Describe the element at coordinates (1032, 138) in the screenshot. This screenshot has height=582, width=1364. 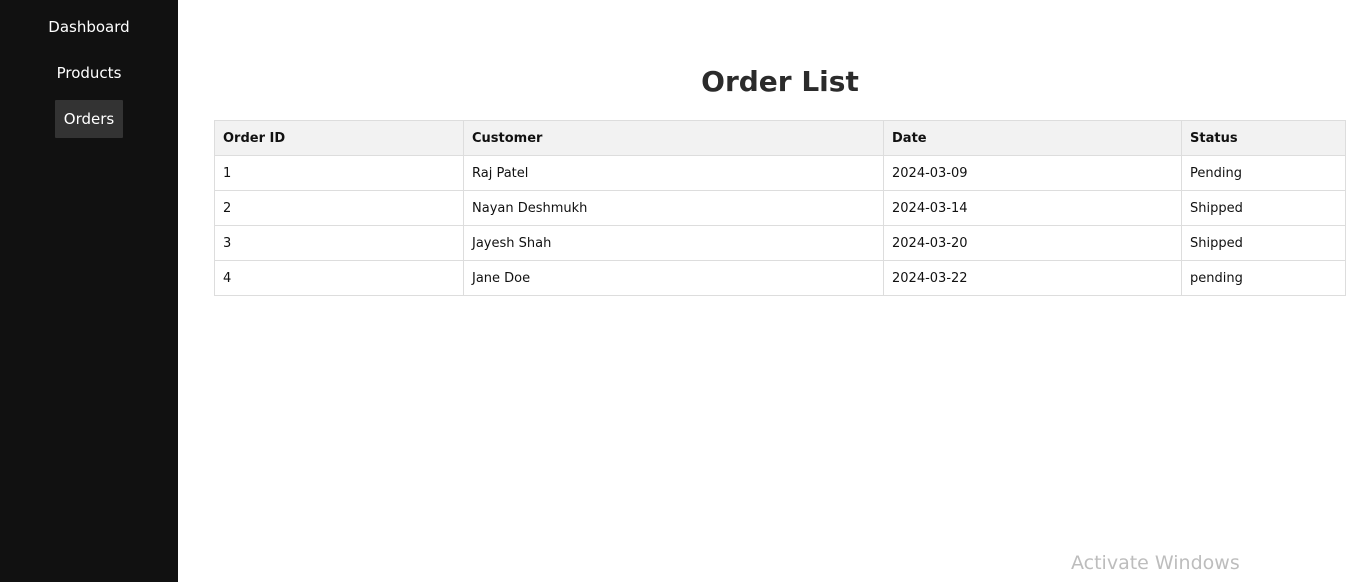
I see `column-header-date: Date` at that location.